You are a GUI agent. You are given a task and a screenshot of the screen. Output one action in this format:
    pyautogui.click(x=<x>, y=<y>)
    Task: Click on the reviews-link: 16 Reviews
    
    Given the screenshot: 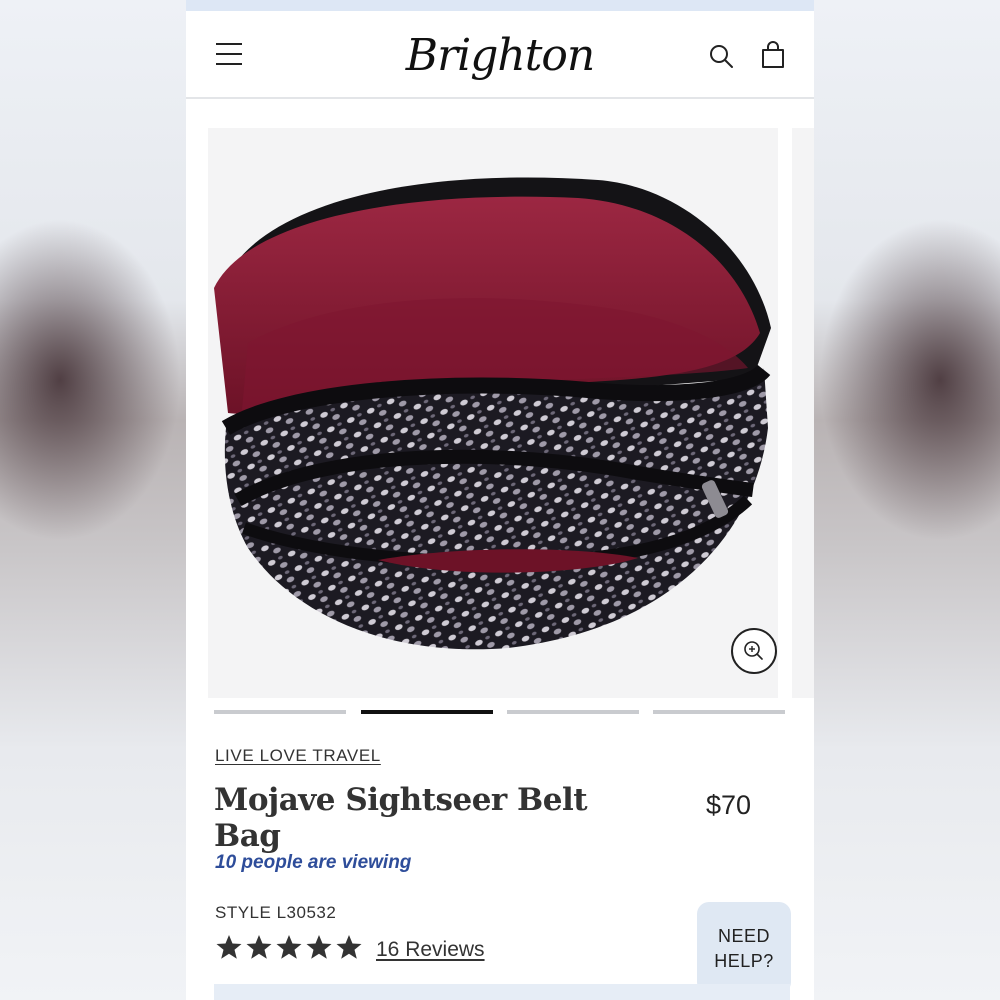 What is the action you would take?
    pyautogui.click(x=430, y=950)
    